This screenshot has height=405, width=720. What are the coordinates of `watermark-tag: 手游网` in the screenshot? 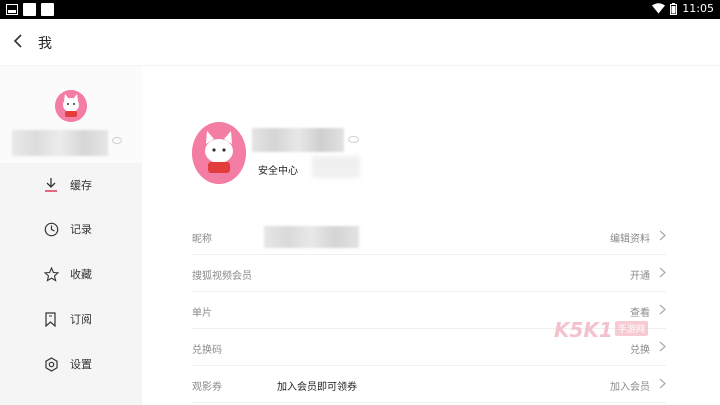 It's located at (631, 328).